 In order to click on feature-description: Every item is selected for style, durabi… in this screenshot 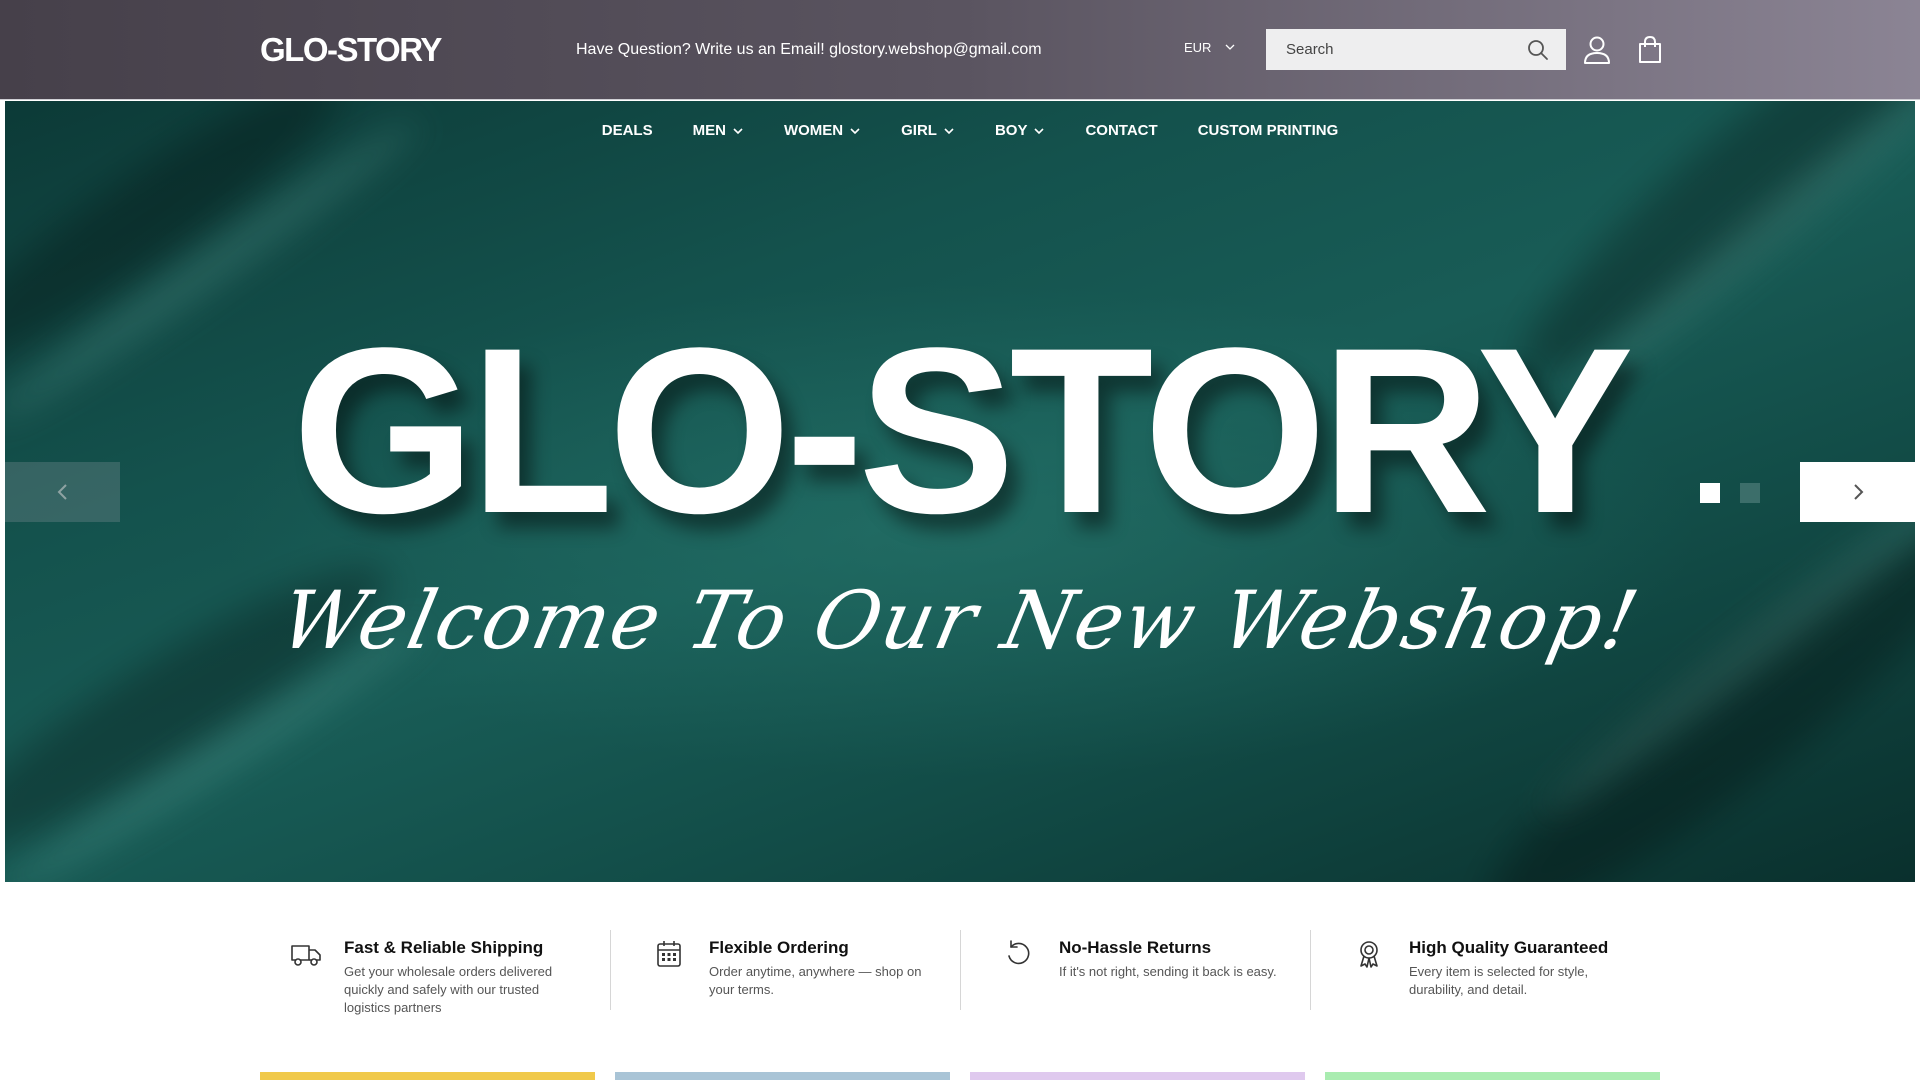, I will do `click(1498, 980)`.